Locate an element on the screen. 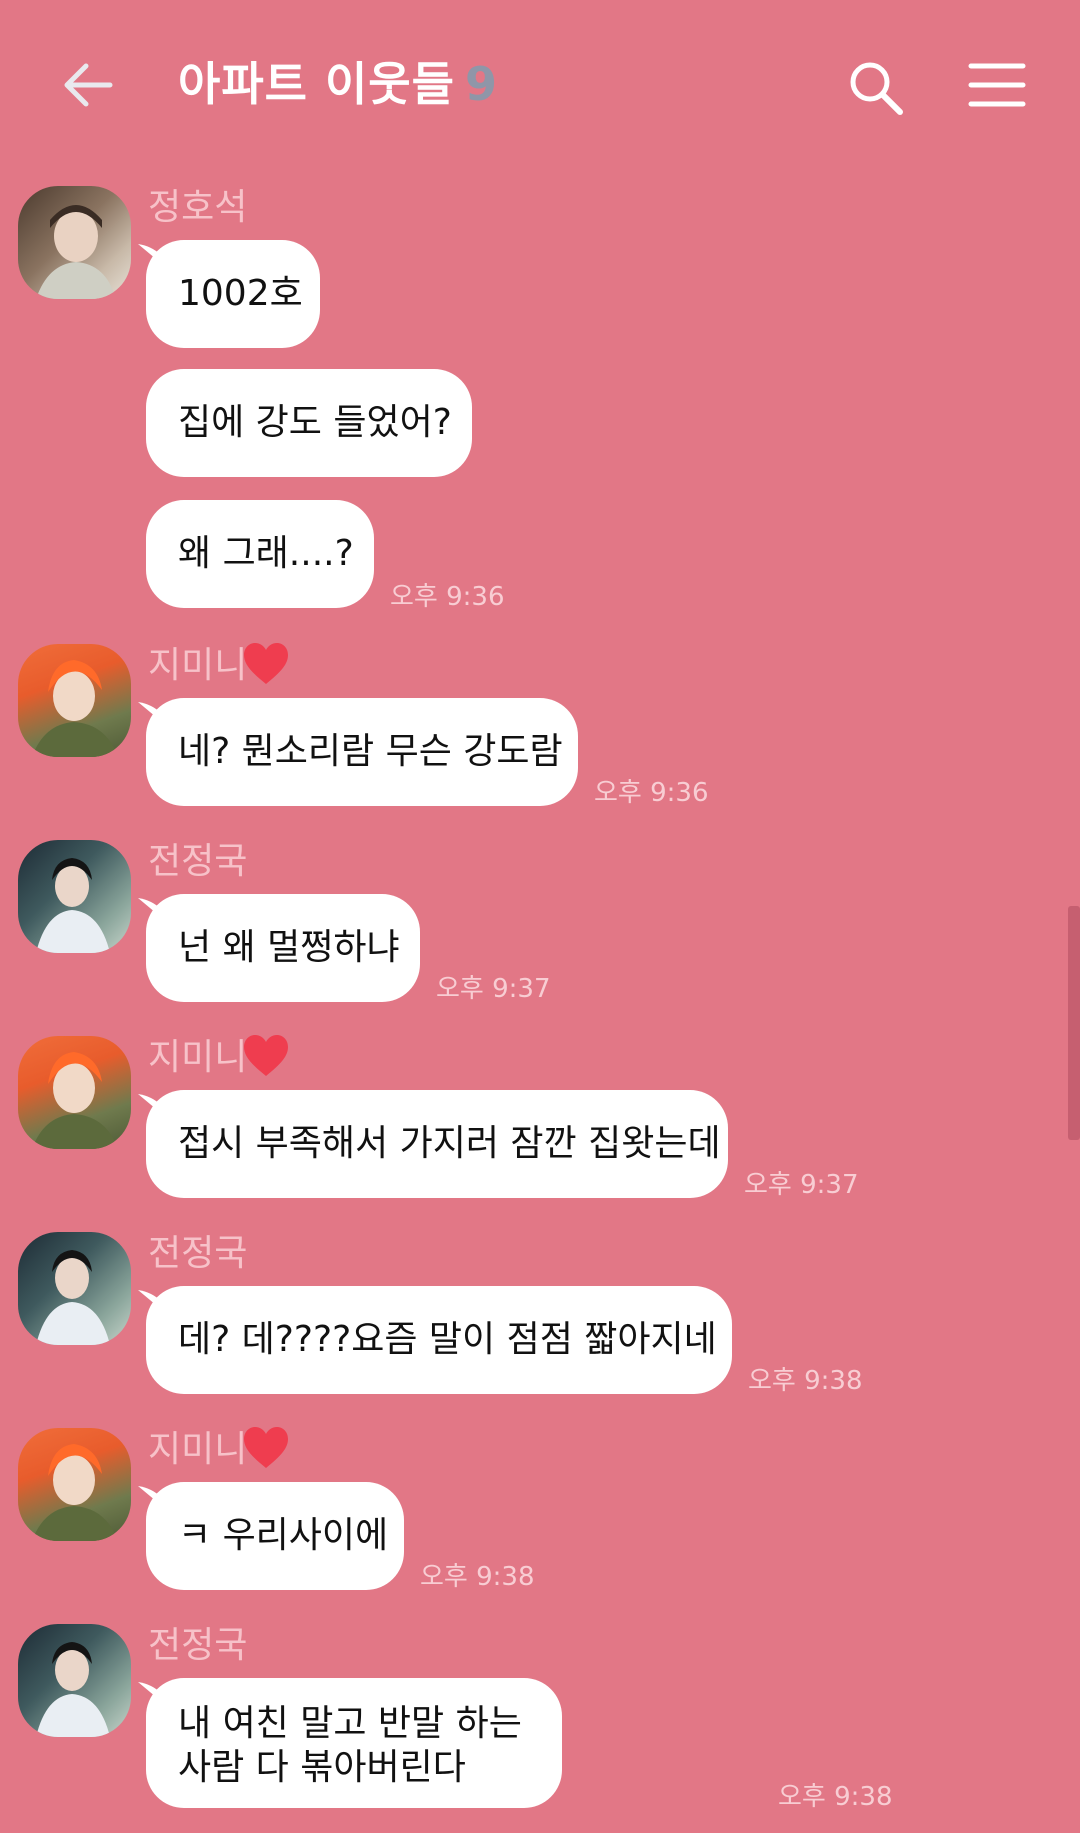 This screenshot has width=1080, height=1833. message-bubble: 내 여친 말고 반말 하는 사람 다 볶아버린다 is located at coordinates (354, 1743).